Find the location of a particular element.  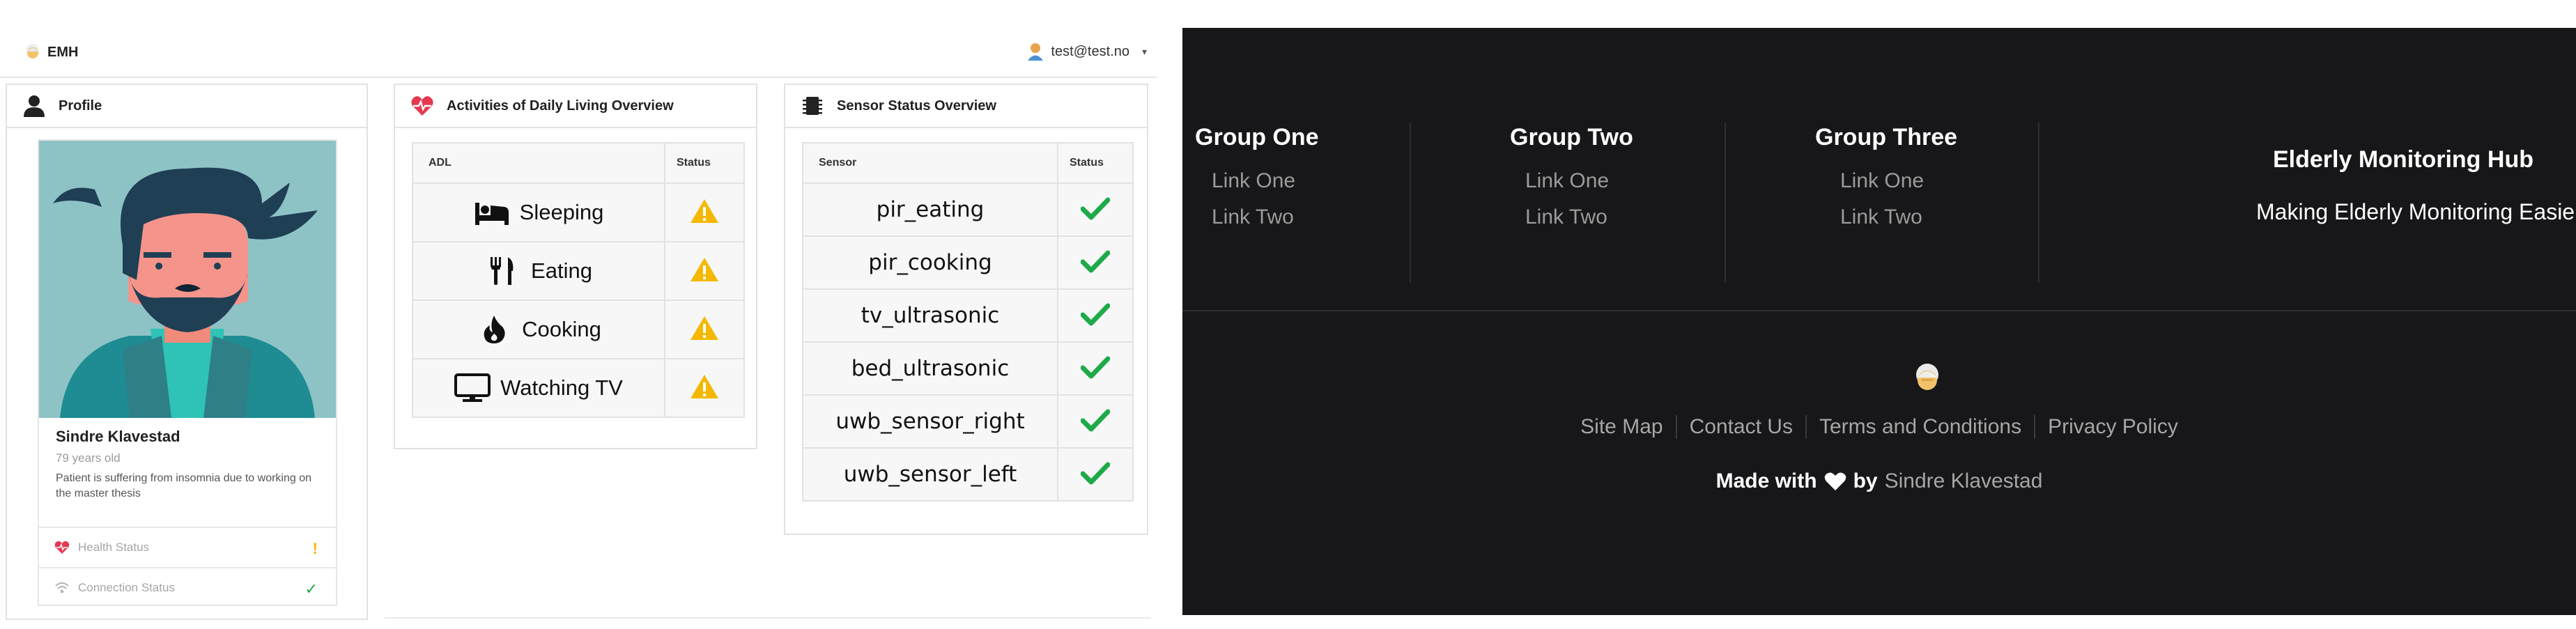

table-row: bed_ultrasonic is located at coordinates (968, 369).